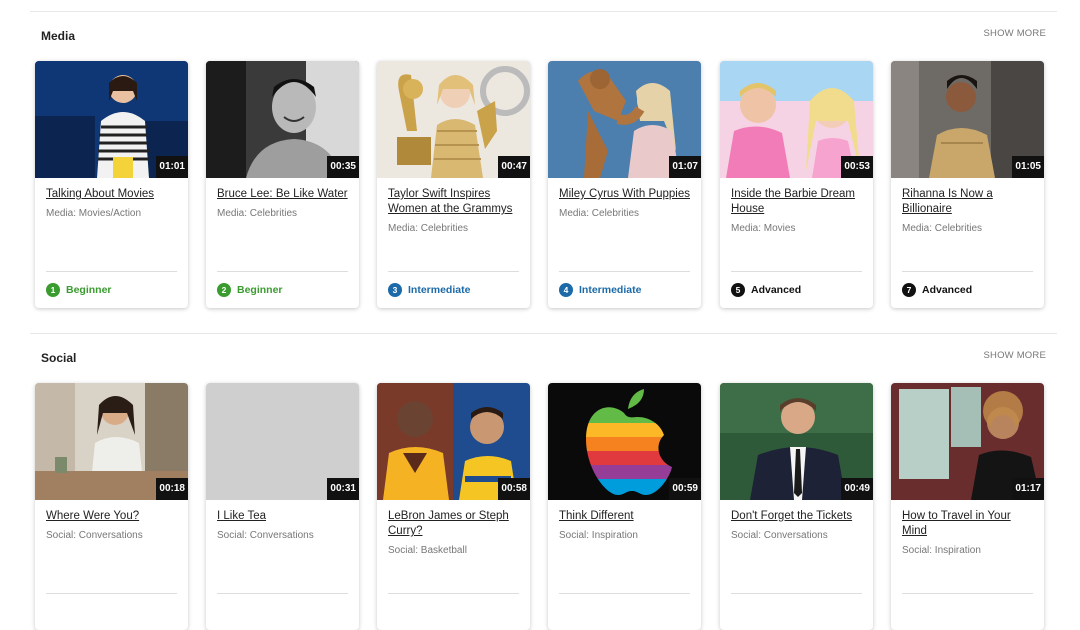  Describe the element at coordinates (625, 516) in the screenshot. I see `video-title-link: Think Different` at that location.